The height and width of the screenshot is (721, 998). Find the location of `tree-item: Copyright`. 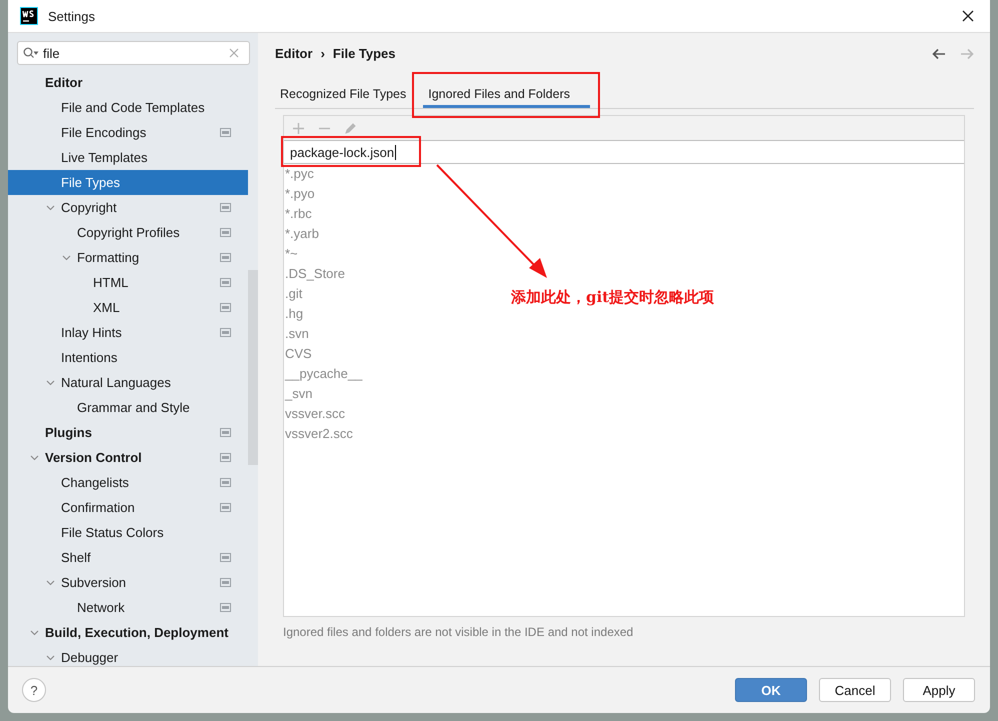

tree-item: Copyright is located at coordinates (128, 207).